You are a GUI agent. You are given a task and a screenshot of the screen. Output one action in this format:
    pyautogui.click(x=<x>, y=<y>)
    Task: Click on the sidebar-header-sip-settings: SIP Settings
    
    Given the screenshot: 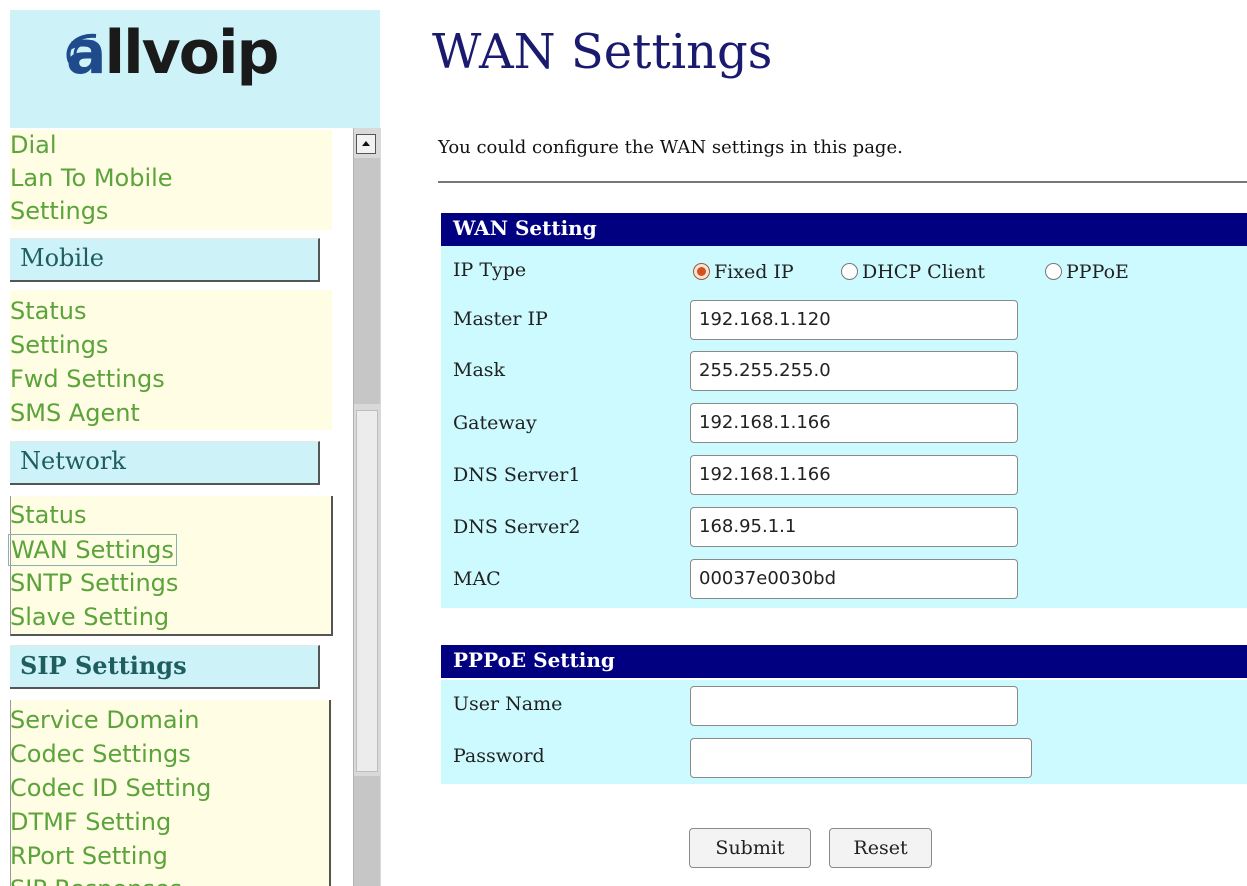 What is the action you would take?
    pyautogui.click(x=165, y=667)
    